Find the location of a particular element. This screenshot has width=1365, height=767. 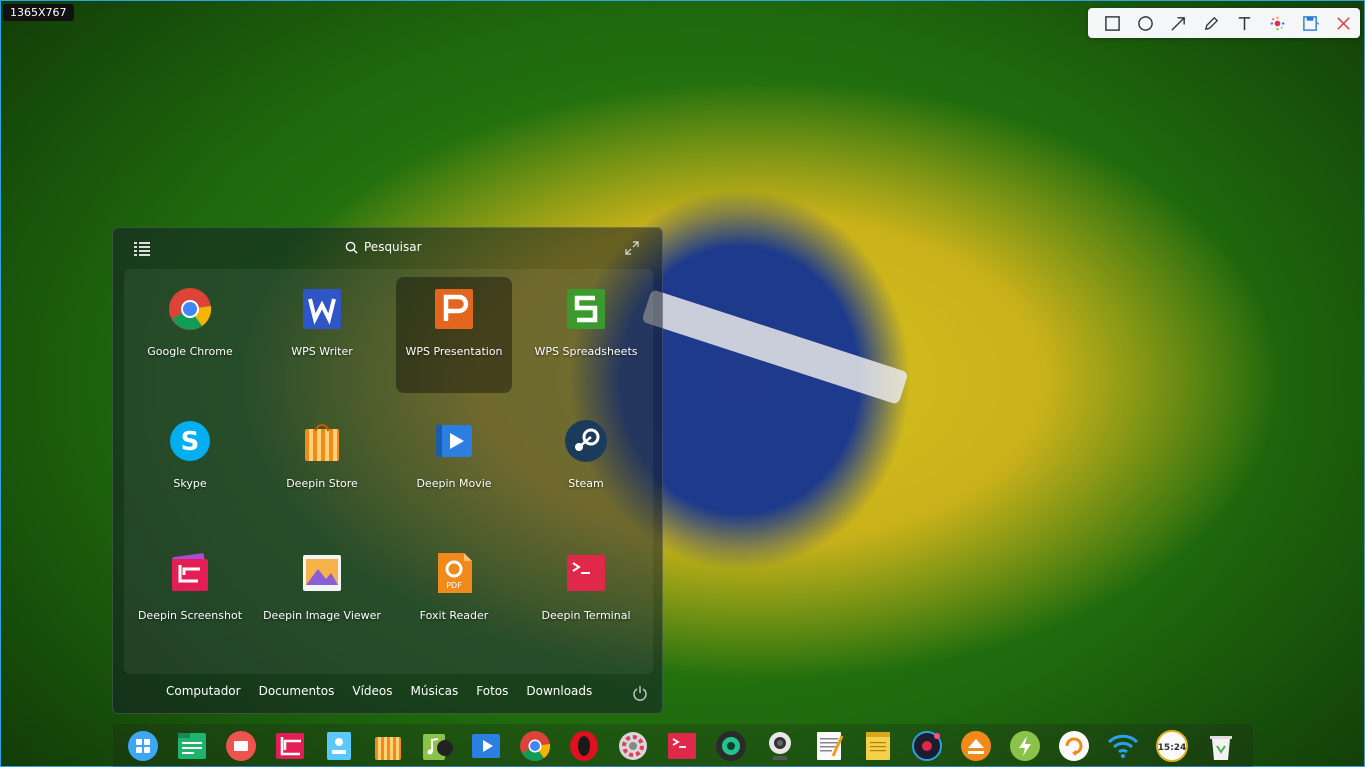

app-deepin-terminal: Deepin Terminal is located at coordinates (586, 599).